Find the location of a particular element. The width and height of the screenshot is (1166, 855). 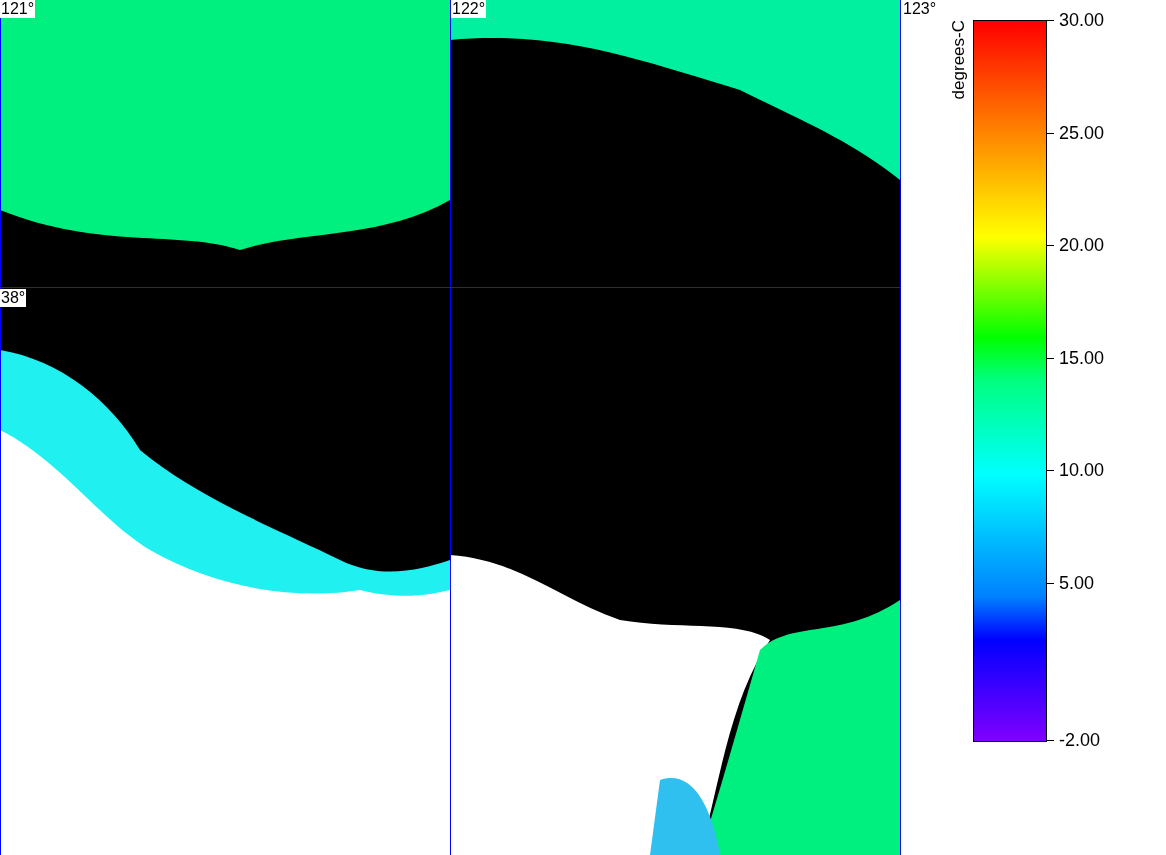

colorbar-unit-label: degrees-C is located at coordinates (959, 60).